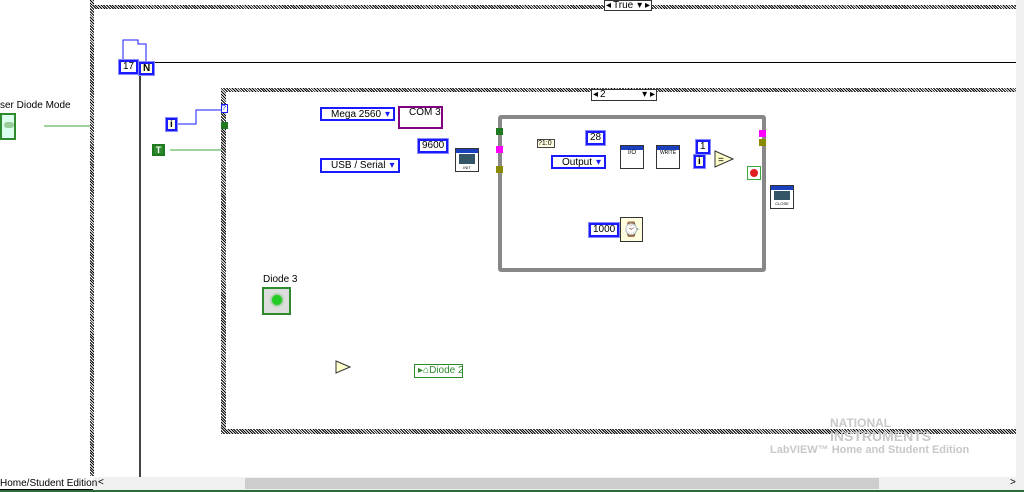 The image size is (1024, 492). I want to click on while-iteration-terminal: i, so click(699, 161).